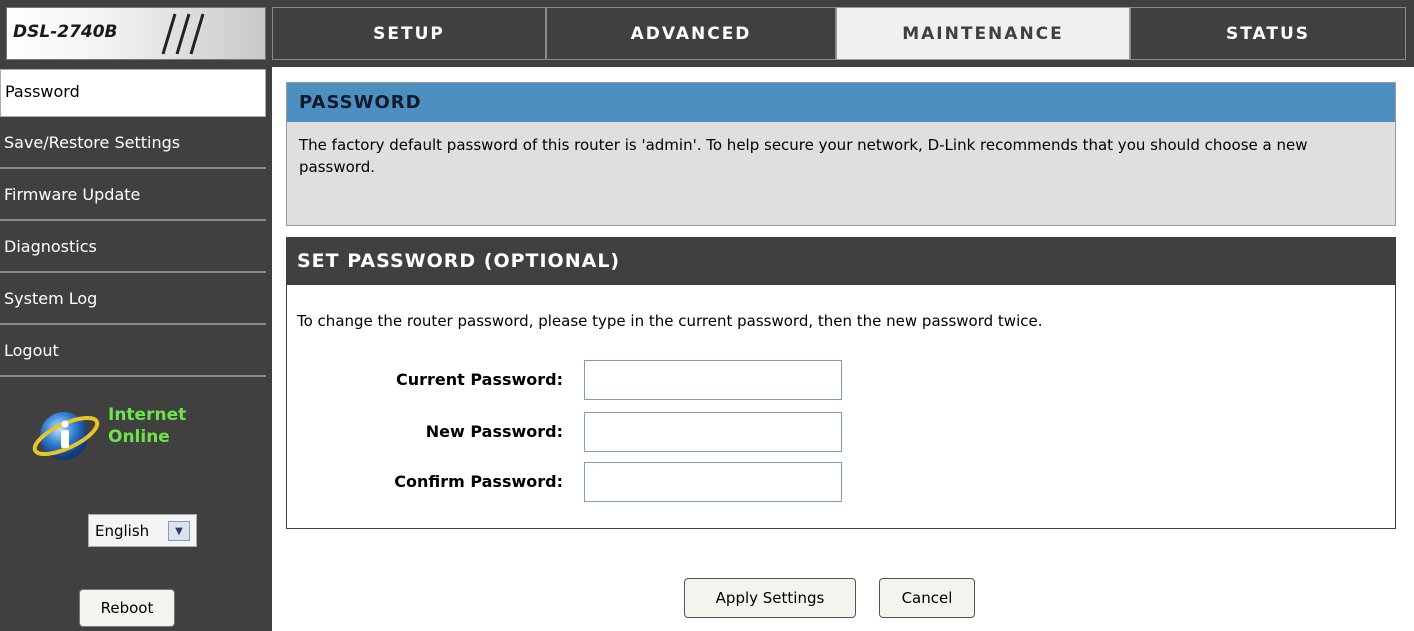 This screenshot has height=631, width=1414. What do you see at coordinates (65, 32) in the screenshot?
I see `model-name: DSL-2740B` at bounding box center [65, 32].